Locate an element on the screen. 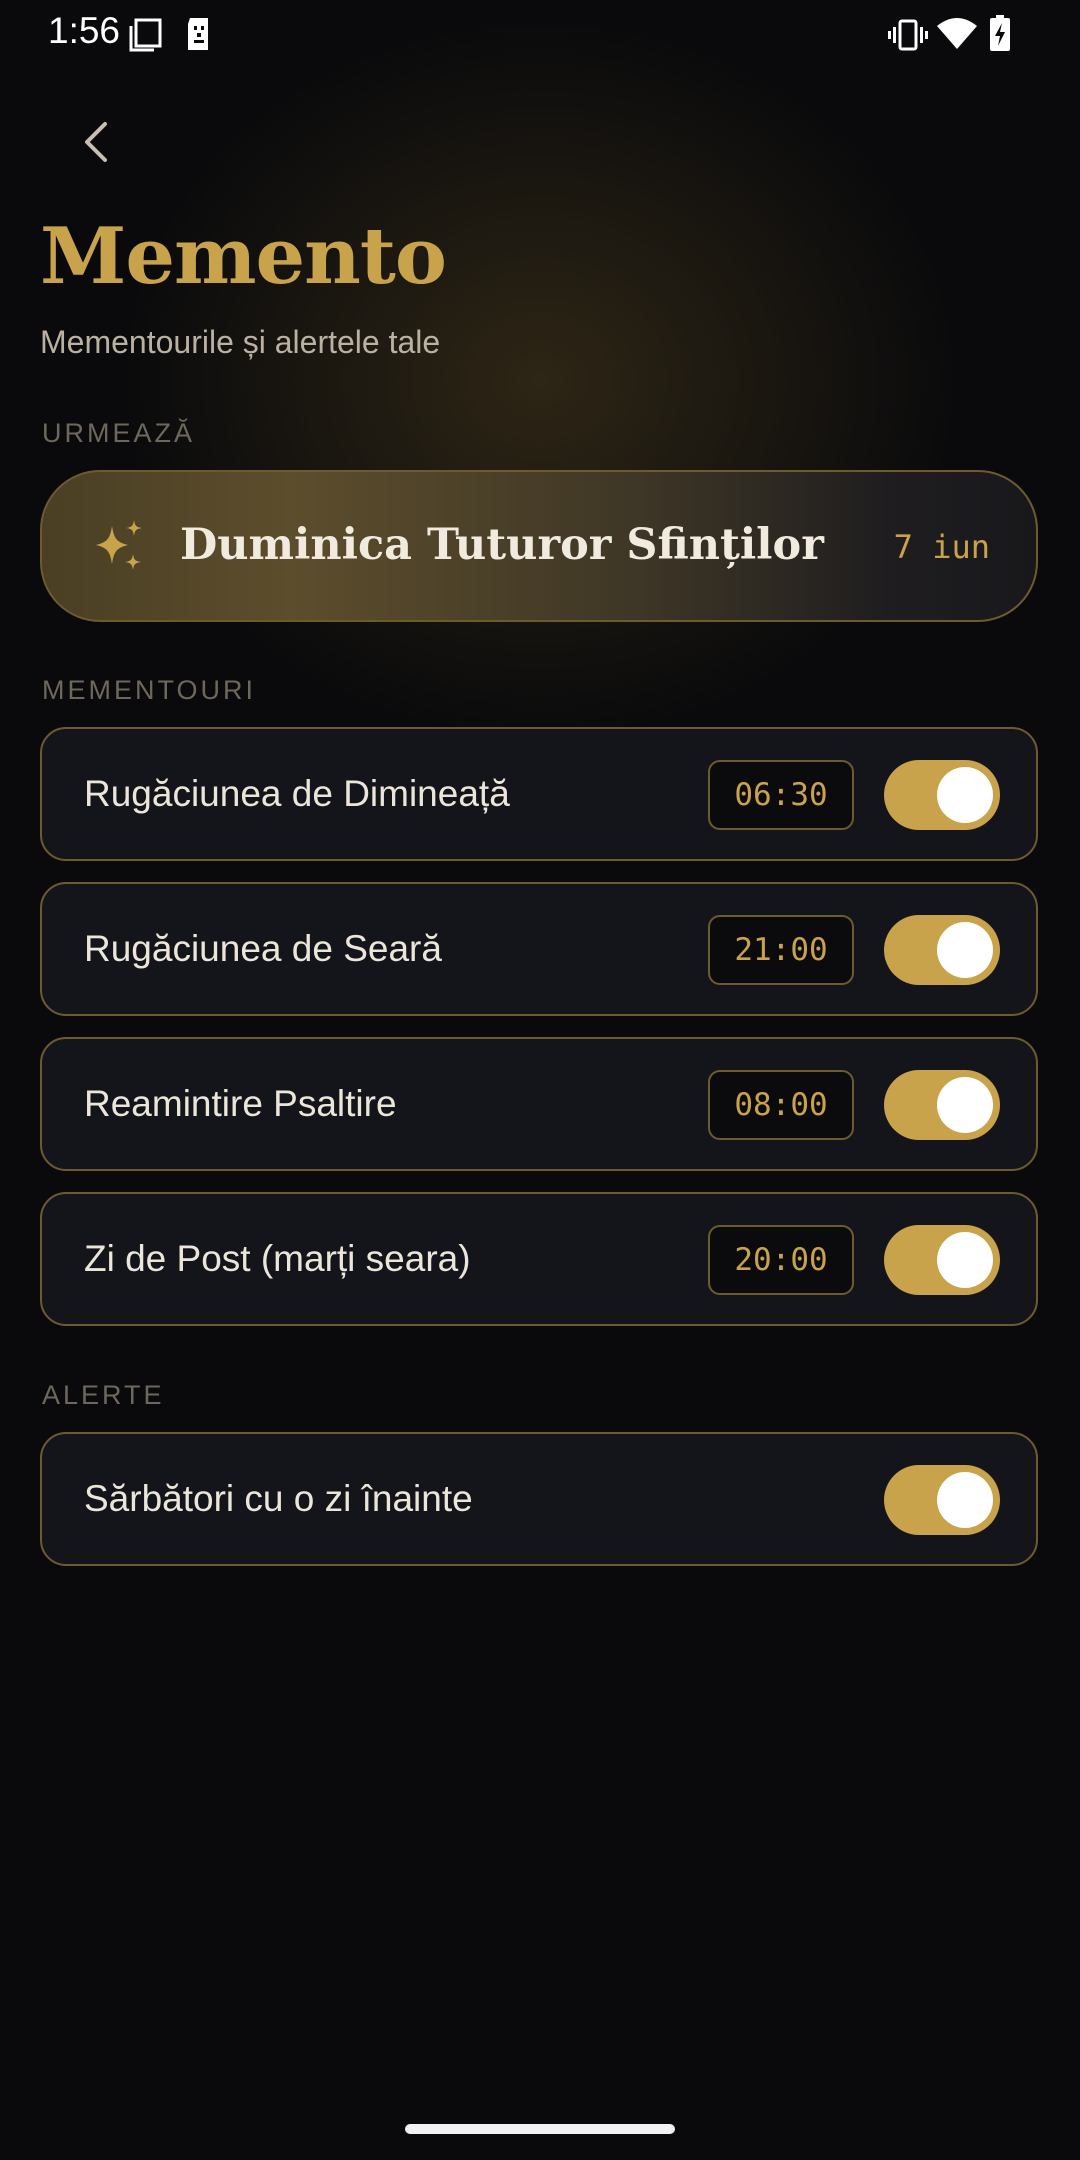  section-label-alerts: ALERTE is located at coordinates (103, 1395).